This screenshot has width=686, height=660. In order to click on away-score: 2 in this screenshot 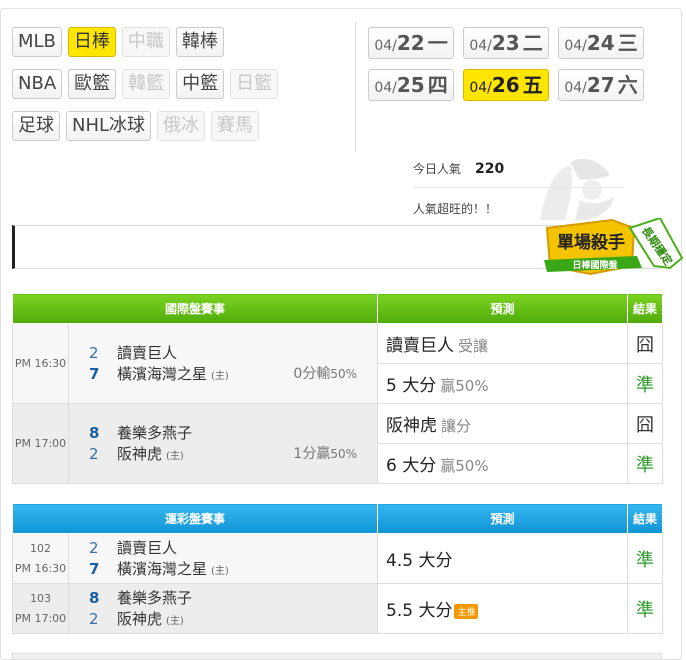, I will do `click(94, 547)`.